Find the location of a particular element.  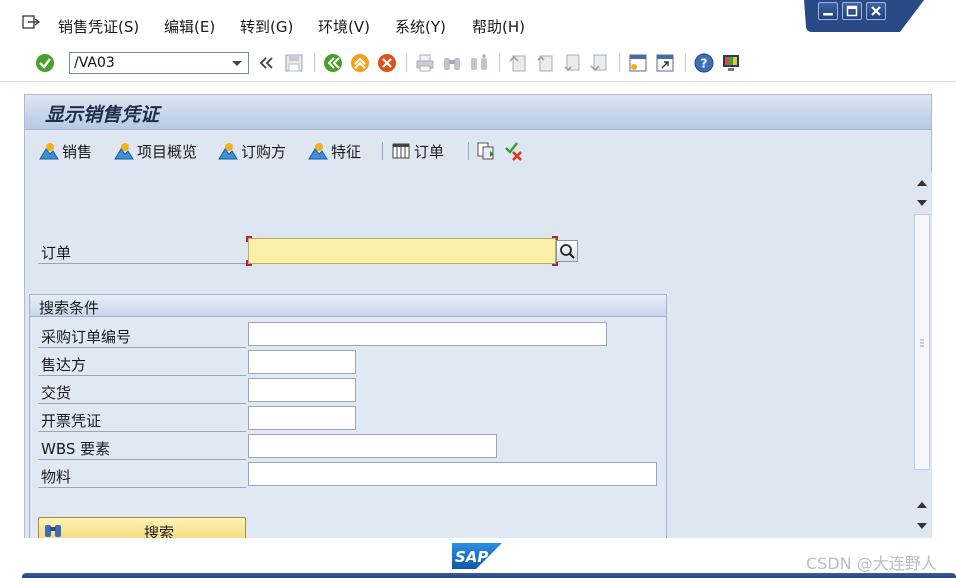

material-label: 物料 is located at coordinates (56, 477).